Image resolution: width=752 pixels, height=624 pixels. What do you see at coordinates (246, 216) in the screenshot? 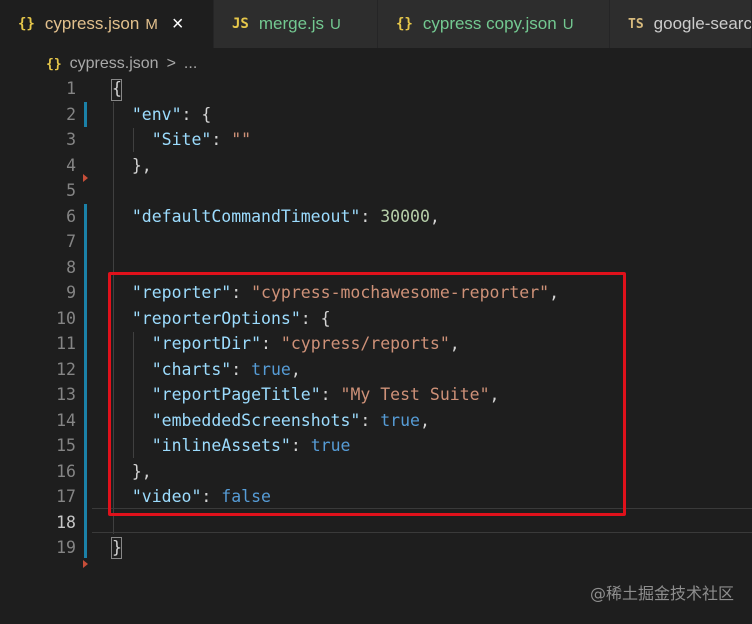
I see `code-token: "defaultCommandTimeout"` at bounding box center [246, 216].